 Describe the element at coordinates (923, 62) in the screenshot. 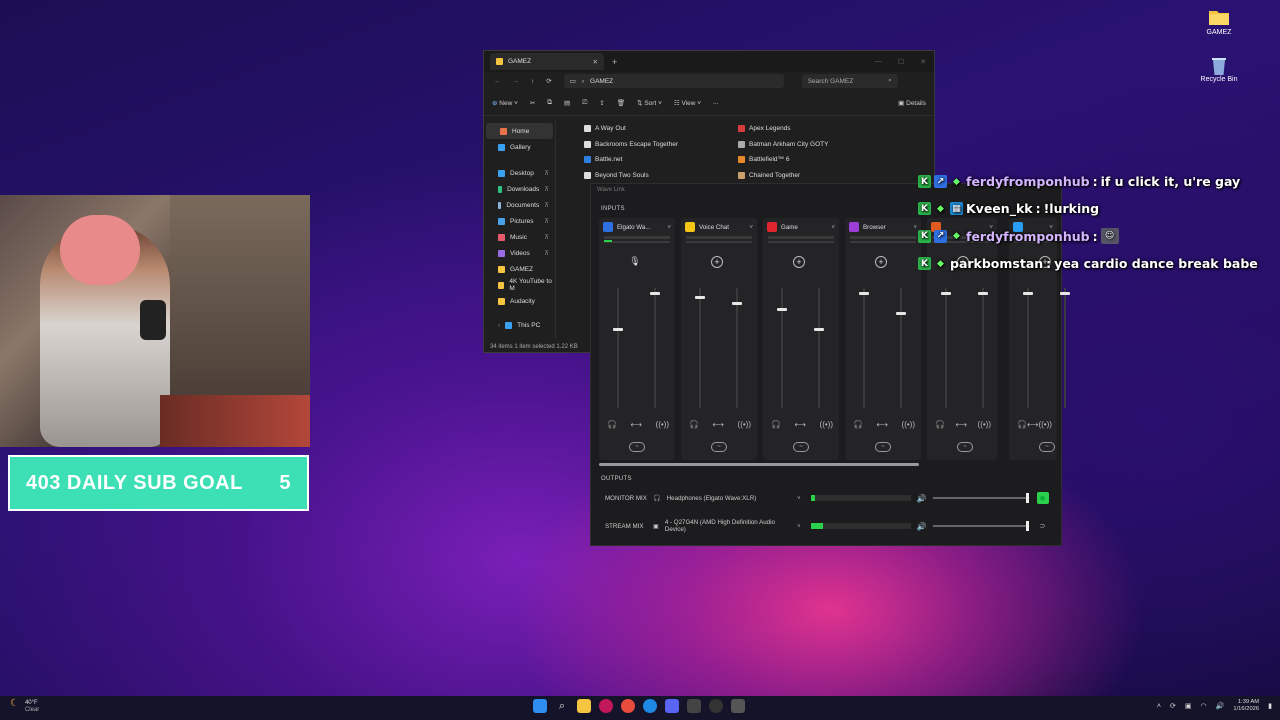

I see `close-button: ✕` at that location.